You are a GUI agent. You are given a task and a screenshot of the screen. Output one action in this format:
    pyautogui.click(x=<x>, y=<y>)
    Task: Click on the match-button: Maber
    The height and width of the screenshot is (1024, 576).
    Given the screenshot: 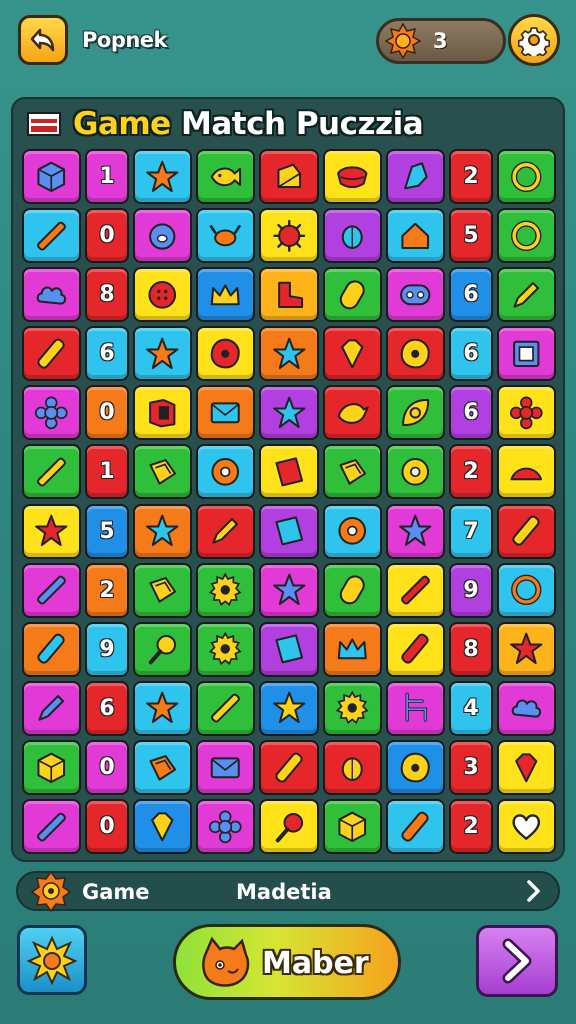 What is the action you would take?
    pyautogui.click(x=287, y=962)
    